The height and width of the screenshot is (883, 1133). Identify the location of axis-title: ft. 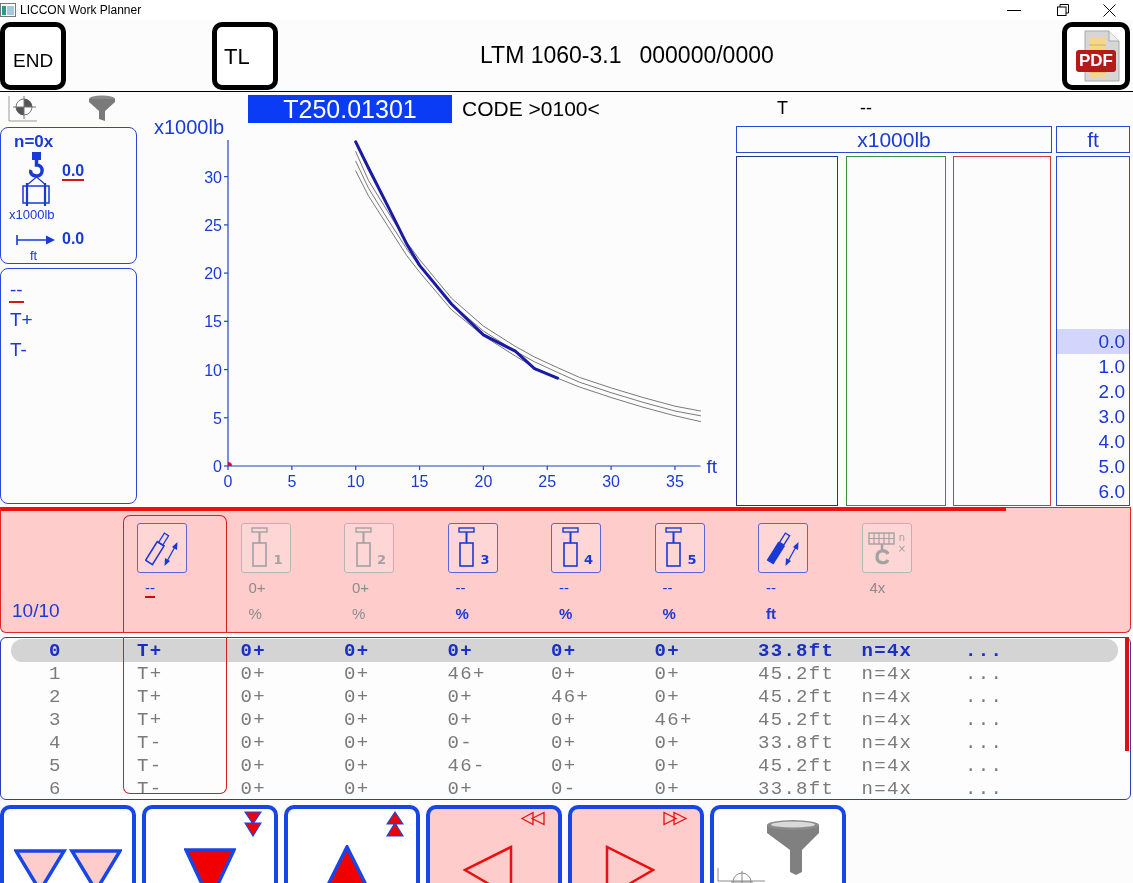
(712, 466).